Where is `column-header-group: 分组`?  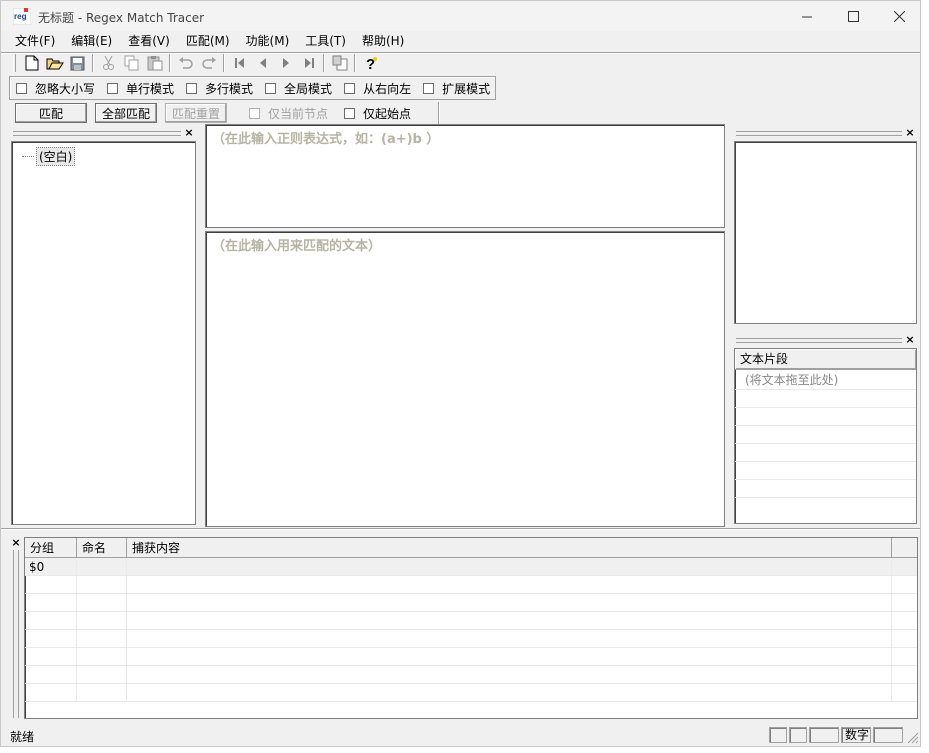
column-header-group: 分组 is located at coordinates (51, 547).